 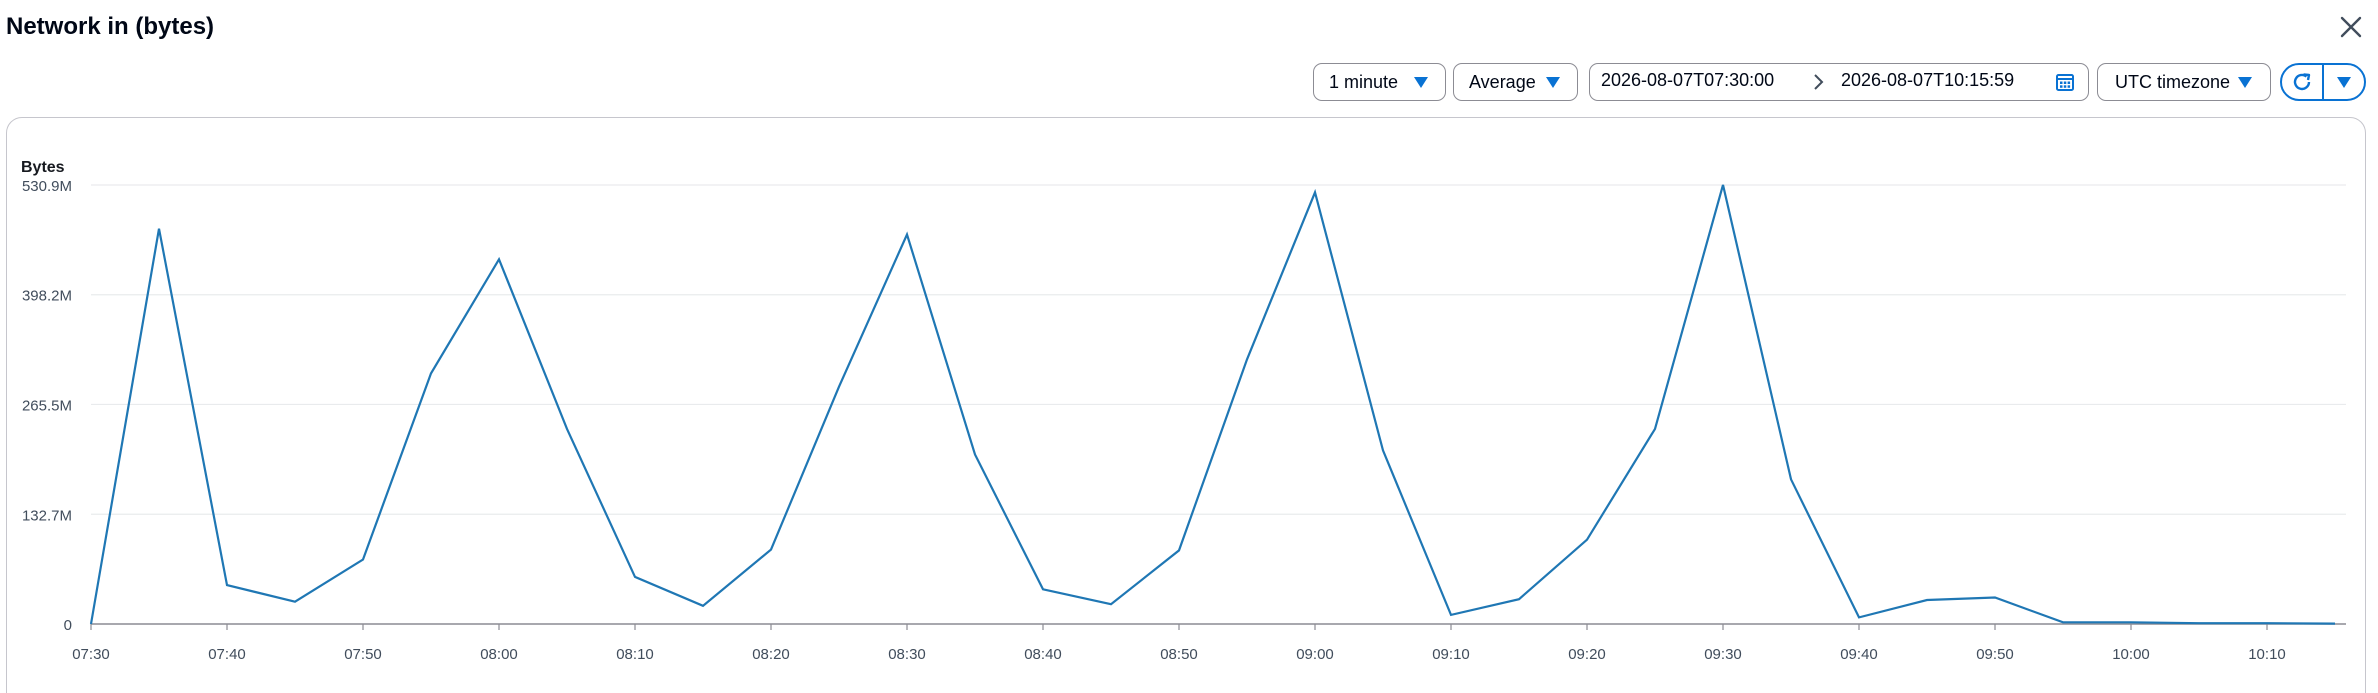 I want to click on refresh-icon, so click(x=2302, y=82).